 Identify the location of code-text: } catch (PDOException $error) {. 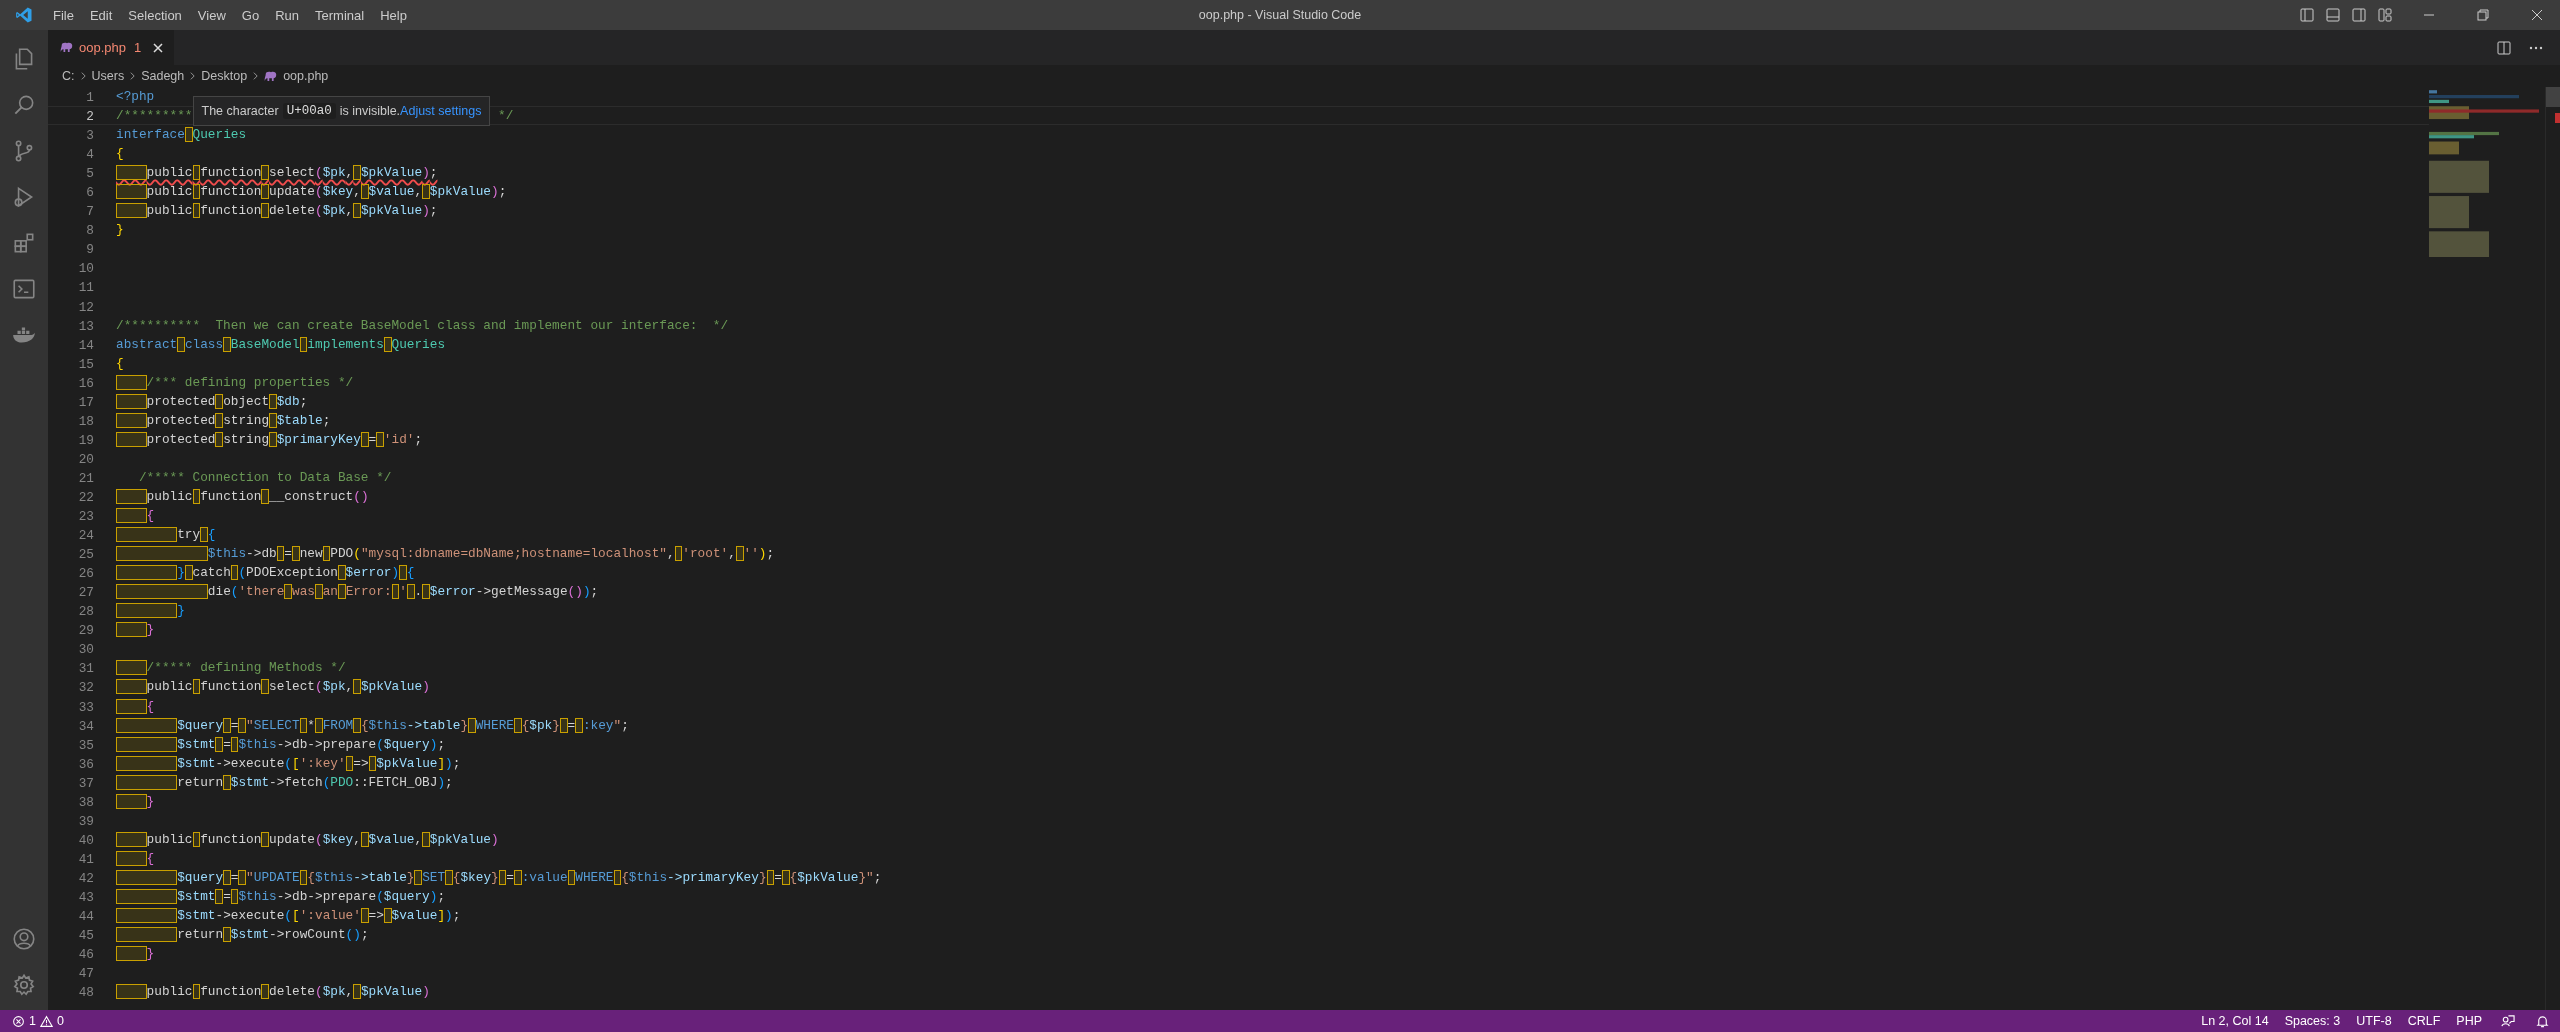
(265, 573).